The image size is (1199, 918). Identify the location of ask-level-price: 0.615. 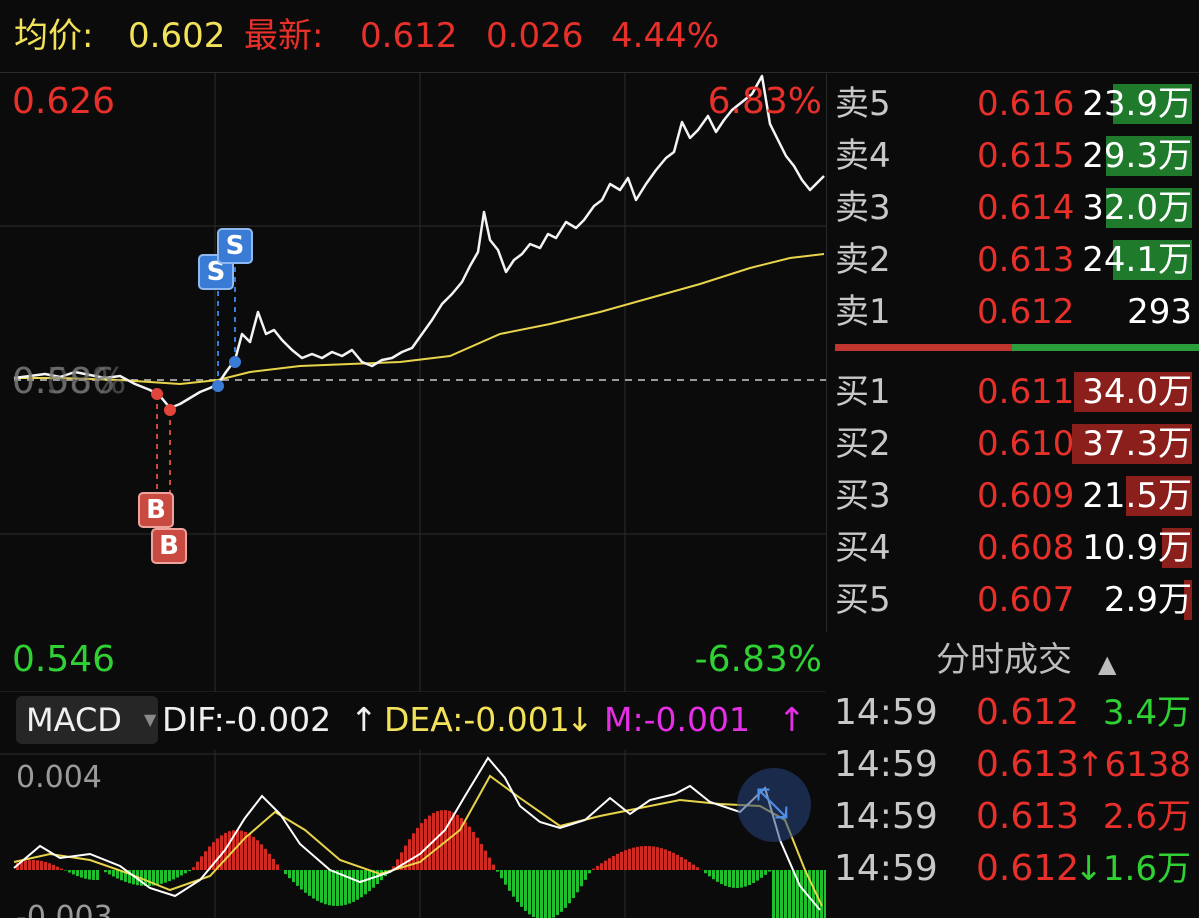
(1026, 156).